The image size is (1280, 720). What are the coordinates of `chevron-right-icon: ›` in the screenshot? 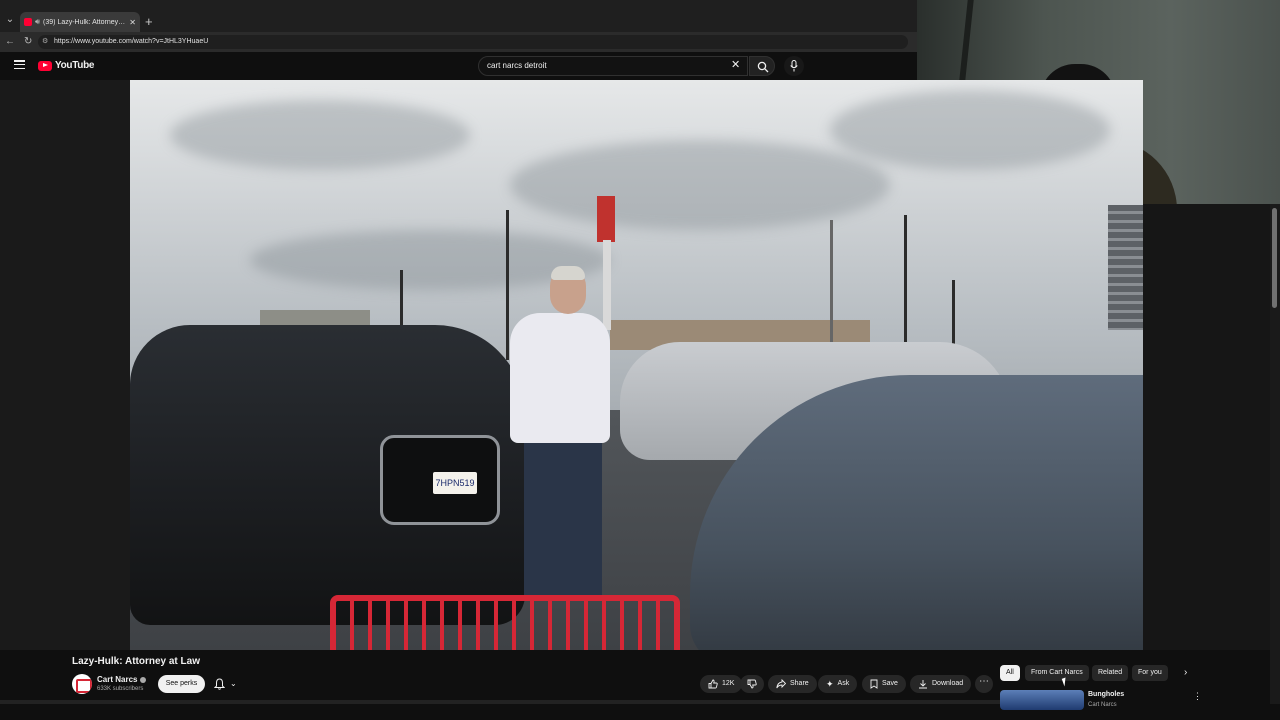 It's located at (1185, 672).